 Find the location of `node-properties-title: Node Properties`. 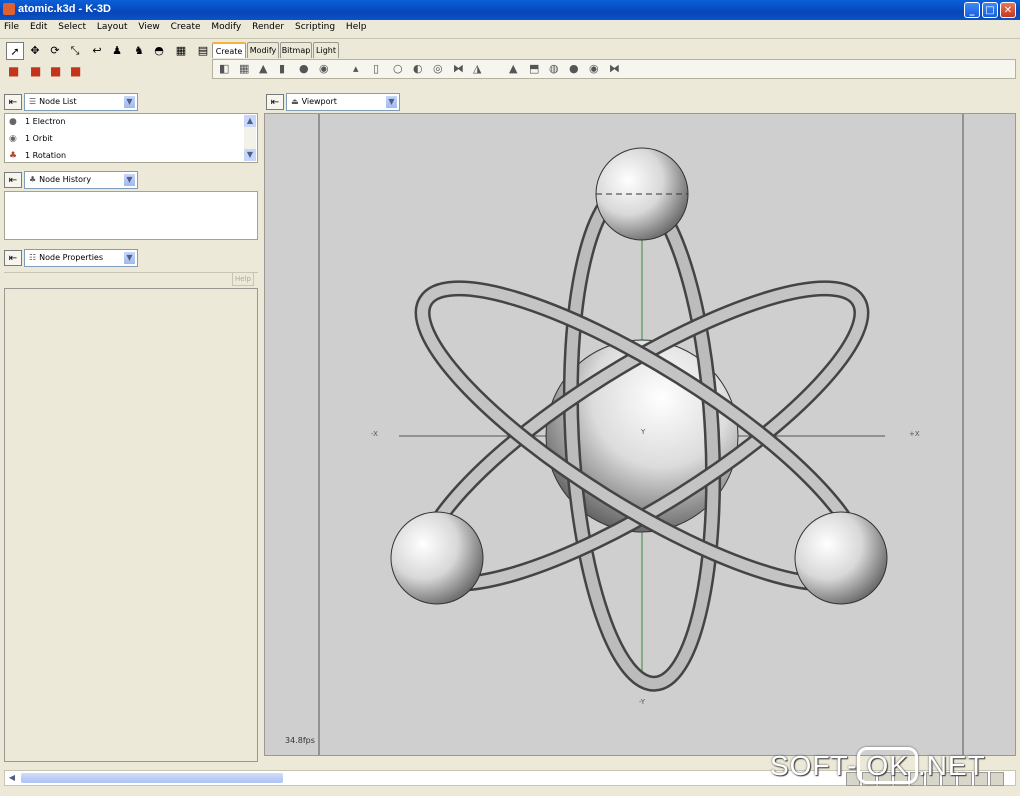

node-properties-title: Node Properties is located at coordinates (71, 257).